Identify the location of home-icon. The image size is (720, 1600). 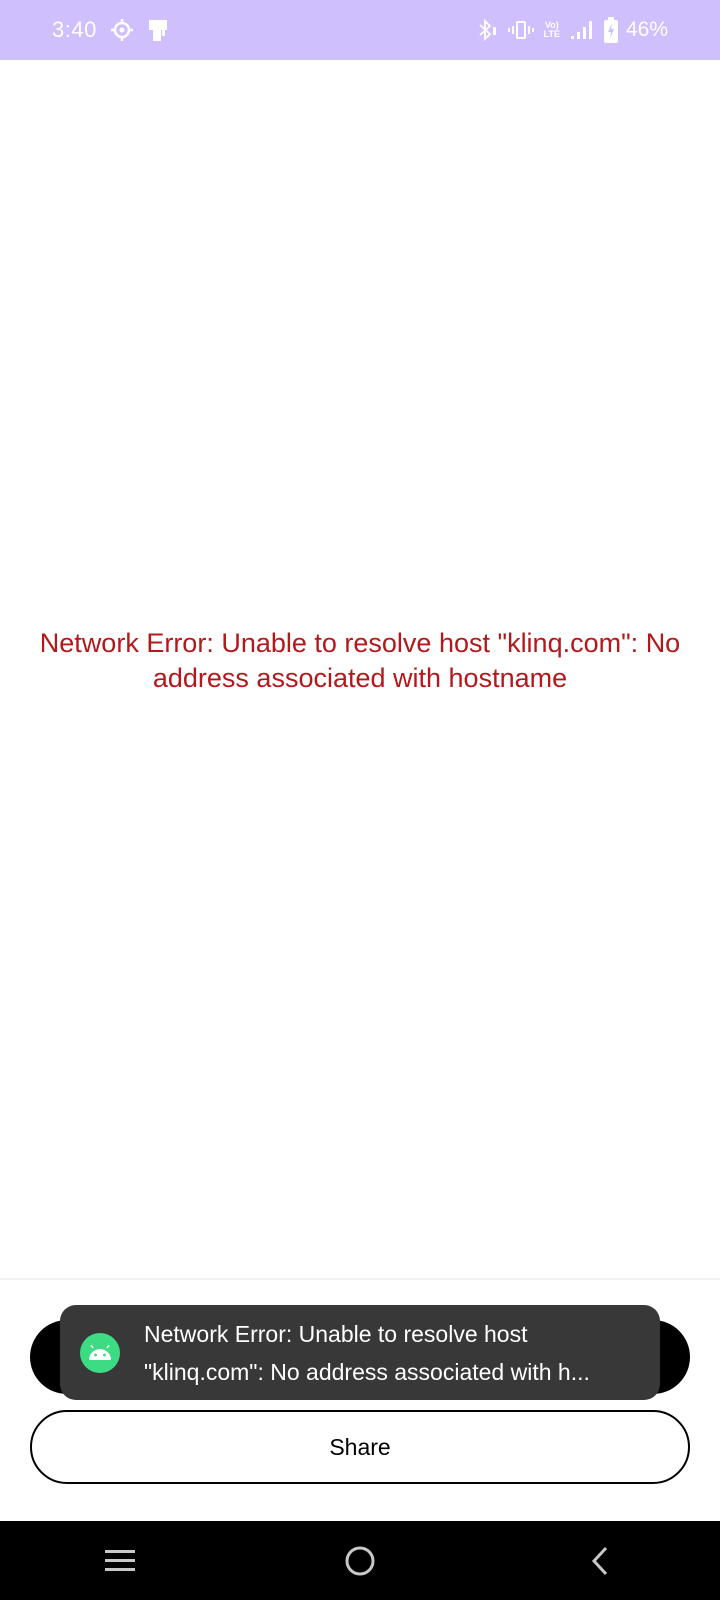
(360, 1560).